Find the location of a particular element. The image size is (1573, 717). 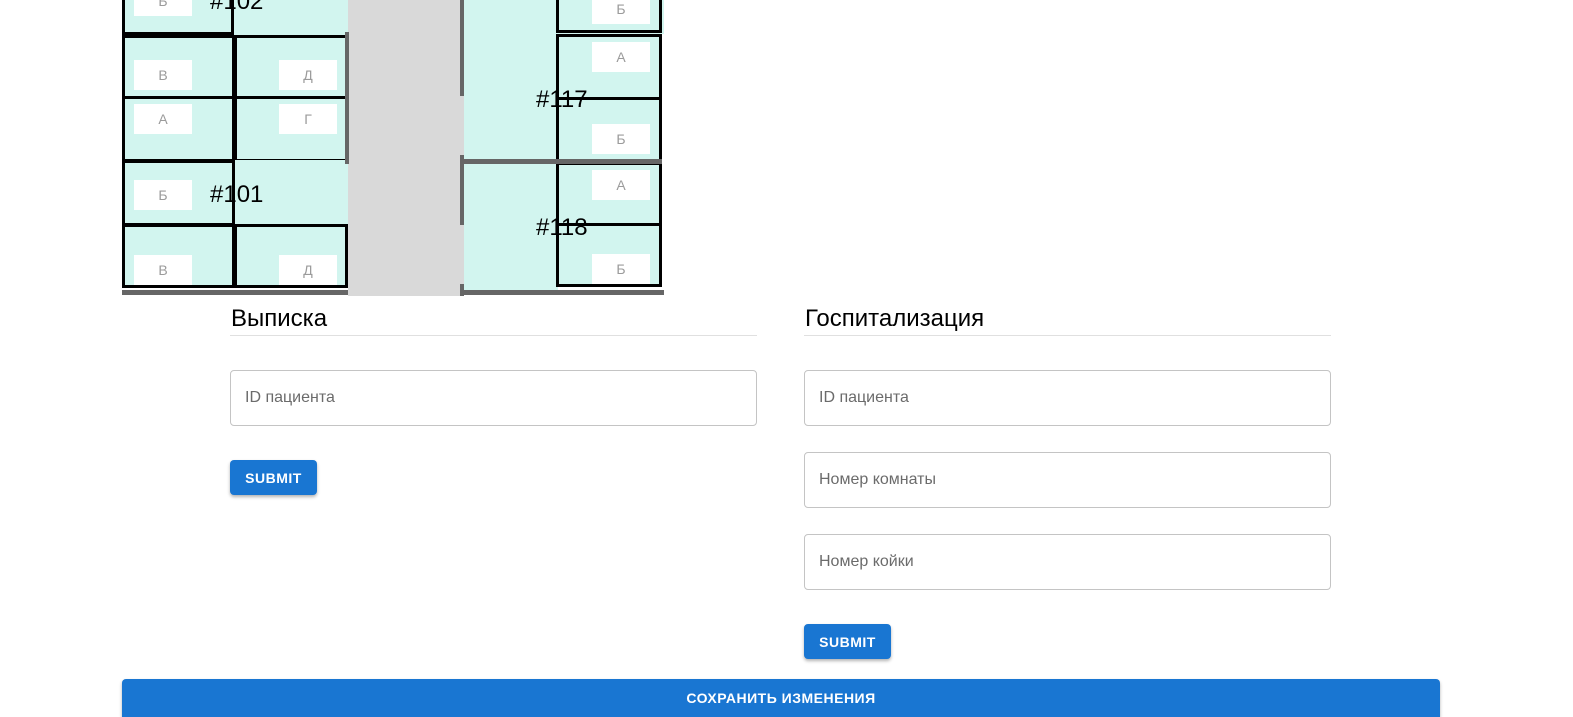

hospitalization-patient-id-input is located at coordinates (1067, 398).